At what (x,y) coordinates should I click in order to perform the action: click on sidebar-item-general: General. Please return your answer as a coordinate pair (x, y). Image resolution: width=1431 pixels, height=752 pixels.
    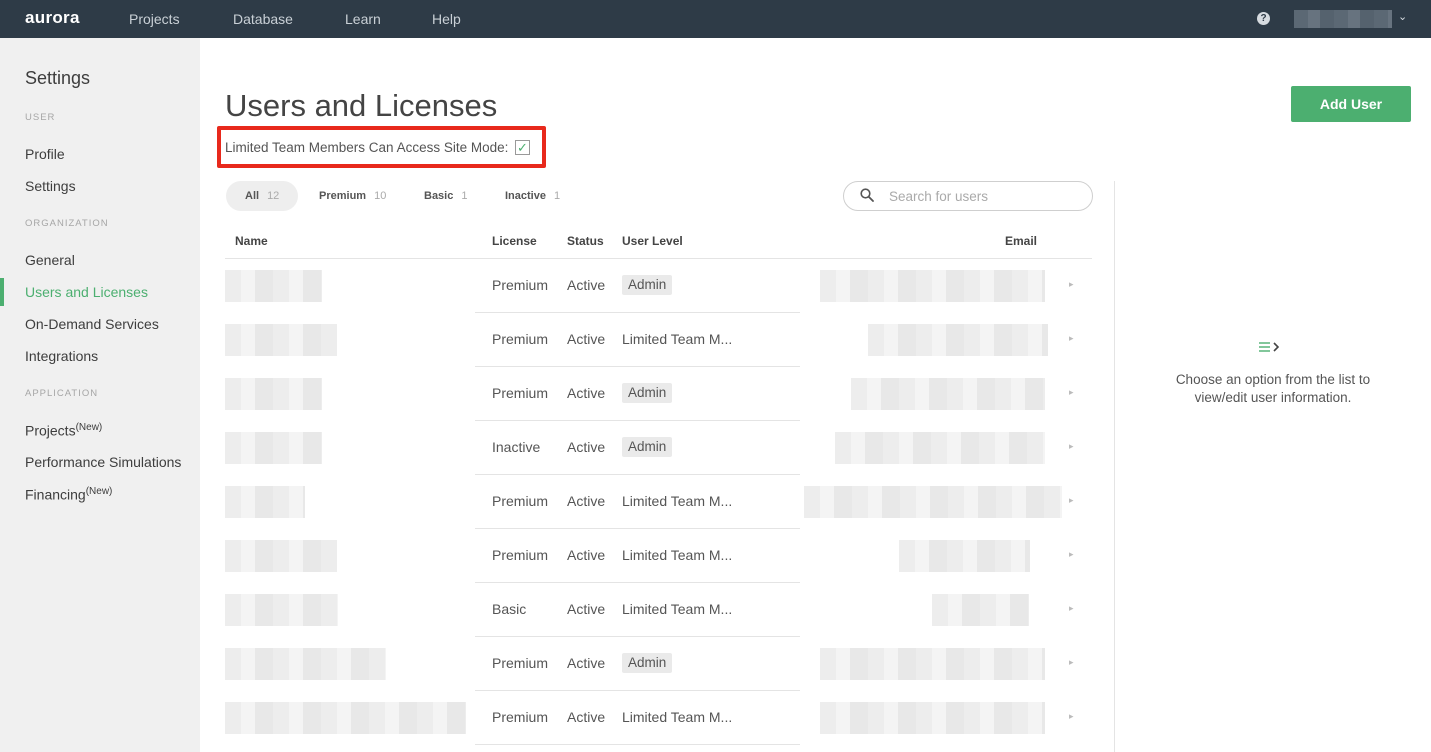
    Looking at the image, I should click on (50, 260).